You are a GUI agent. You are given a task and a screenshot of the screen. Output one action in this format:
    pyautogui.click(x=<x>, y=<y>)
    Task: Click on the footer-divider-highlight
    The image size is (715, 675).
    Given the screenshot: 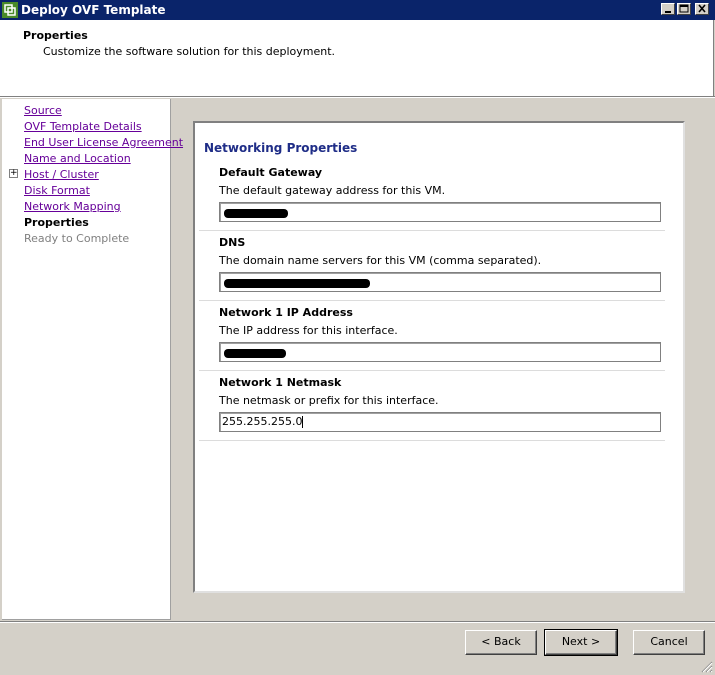 What is the action you would take?
    pyautogui.click(x=357, y=622)
    